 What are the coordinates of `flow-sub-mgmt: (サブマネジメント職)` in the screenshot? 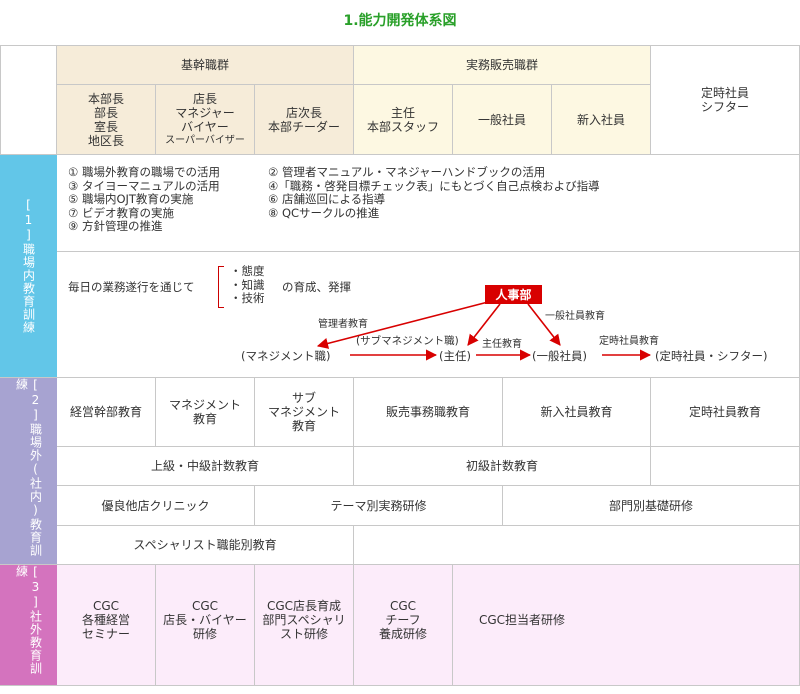 It's located at (407, 341).